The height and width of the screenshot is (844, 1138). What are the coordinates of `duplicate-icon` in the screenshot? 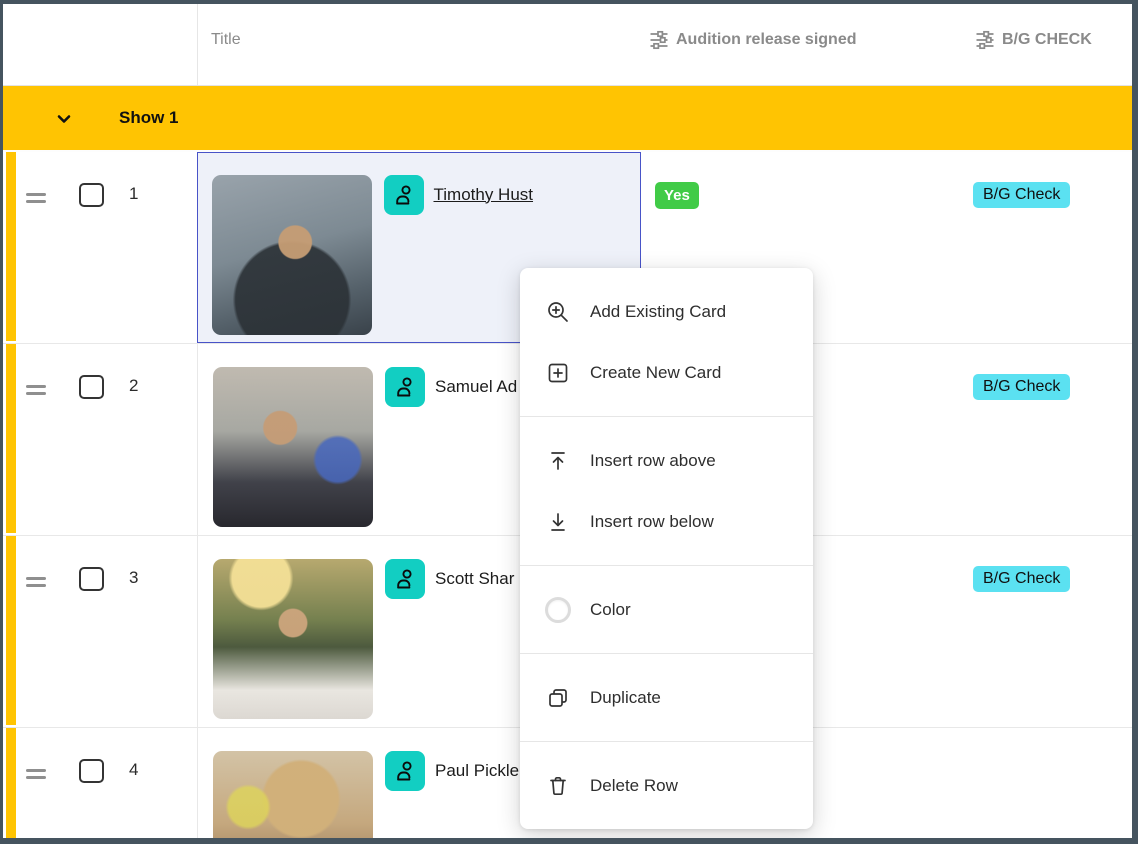 It's located at (558, 698).